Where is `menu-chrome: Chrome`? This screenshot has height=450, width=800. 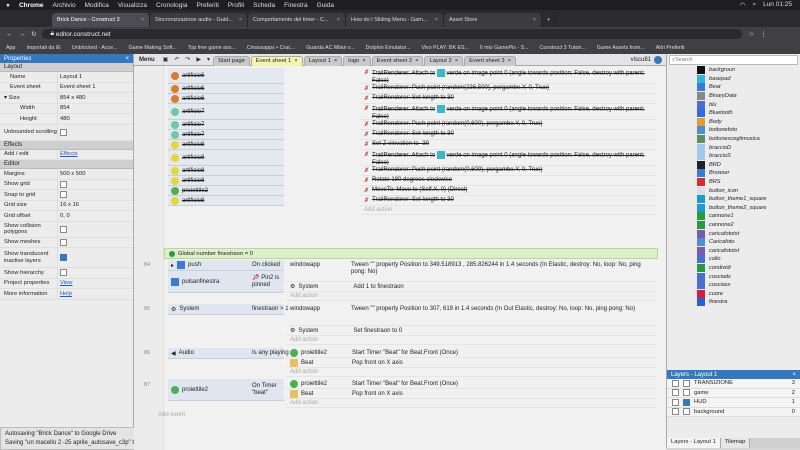 menu-chrome: Chrome is located at coordinates (31, 5).